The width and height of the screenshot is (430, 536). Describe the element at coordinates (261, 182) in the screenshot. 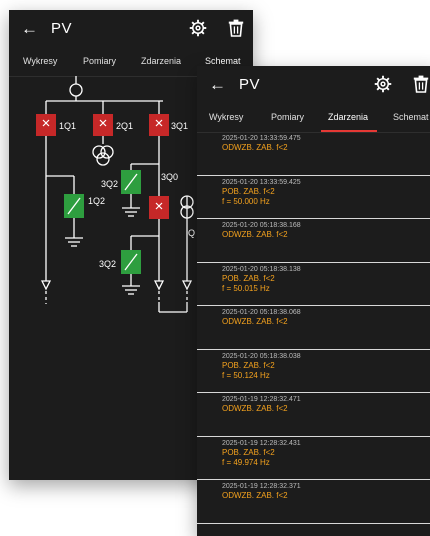

I see `event-timestamp: 2025-01-20 13:33:59.425` at that location.